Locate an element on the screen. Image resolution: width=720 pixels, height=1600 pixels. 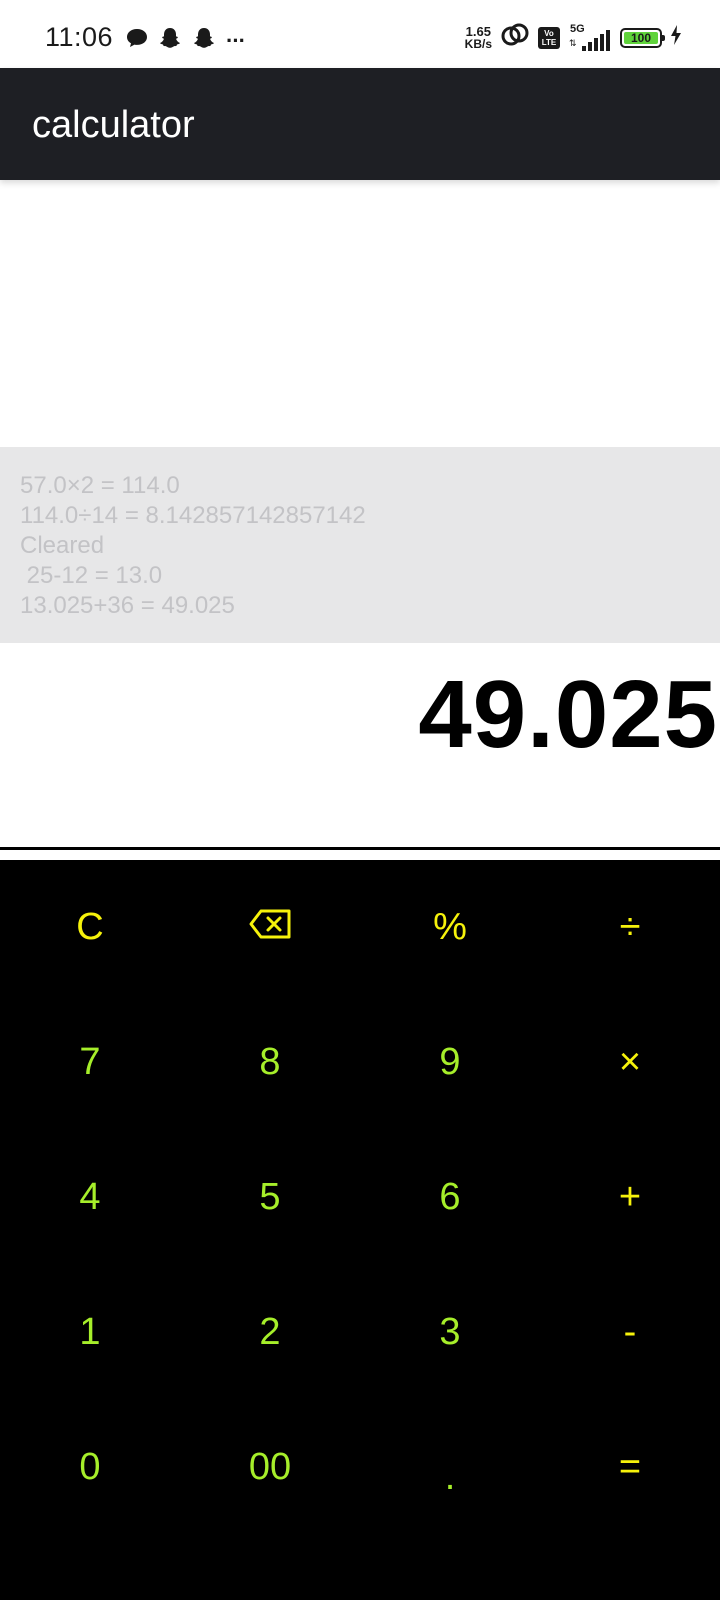
double-zero-button: 00 is located at coordinates (270, 1467).